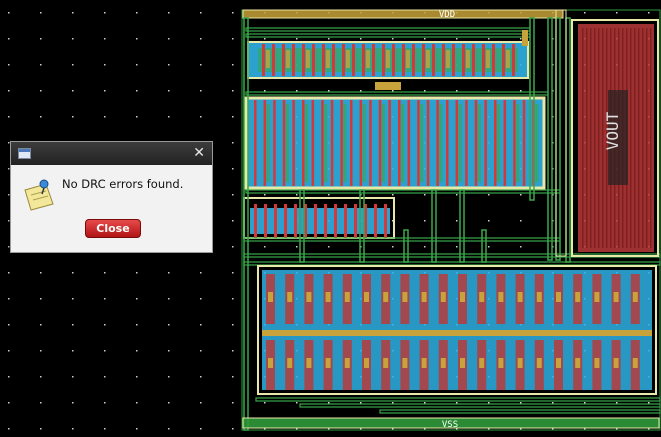 The width and height of the screenshot is (661, 437). What do you see at coordinates (113, 228) in the screenshot?
I see `close-button: Close` at bounding box center [113, 228].